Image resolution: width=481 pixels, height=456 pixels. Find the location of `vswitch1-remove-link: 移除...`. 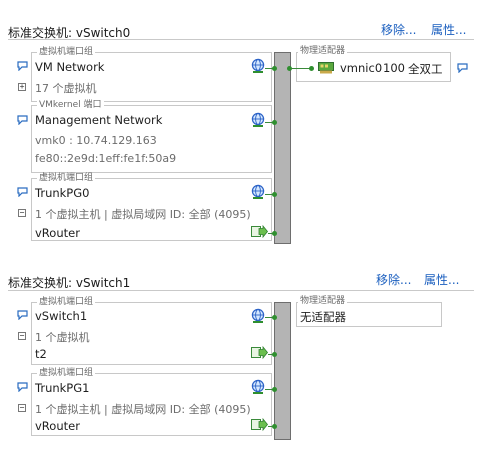

vswitch1-remove-link: 移除... is located at coordinates (393, 279).